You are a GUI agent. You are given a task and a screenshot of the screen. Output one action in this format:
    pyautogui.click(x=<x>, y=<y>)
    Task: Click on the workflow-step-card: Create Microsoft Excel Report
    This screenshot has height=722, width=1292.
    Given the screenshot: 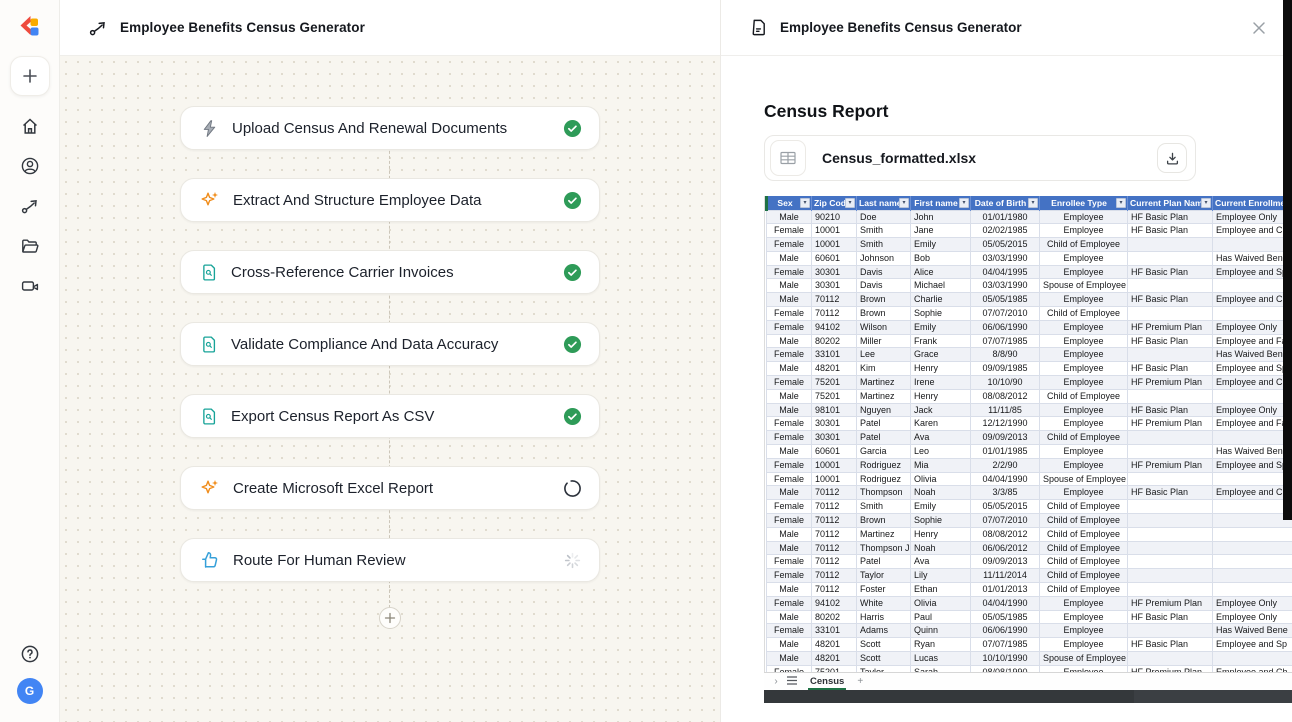 What is the action you would take?
    pyautogui.click(x=390, y=488)
    